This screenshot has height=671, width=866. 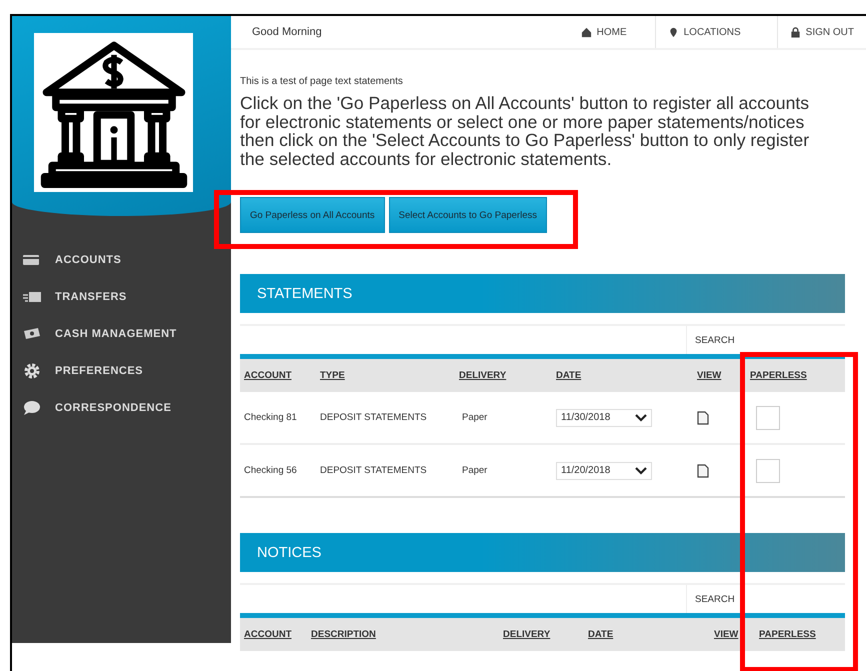 I want to click on sidebar-item: PREFERENCES, so click(x=121, y=370).